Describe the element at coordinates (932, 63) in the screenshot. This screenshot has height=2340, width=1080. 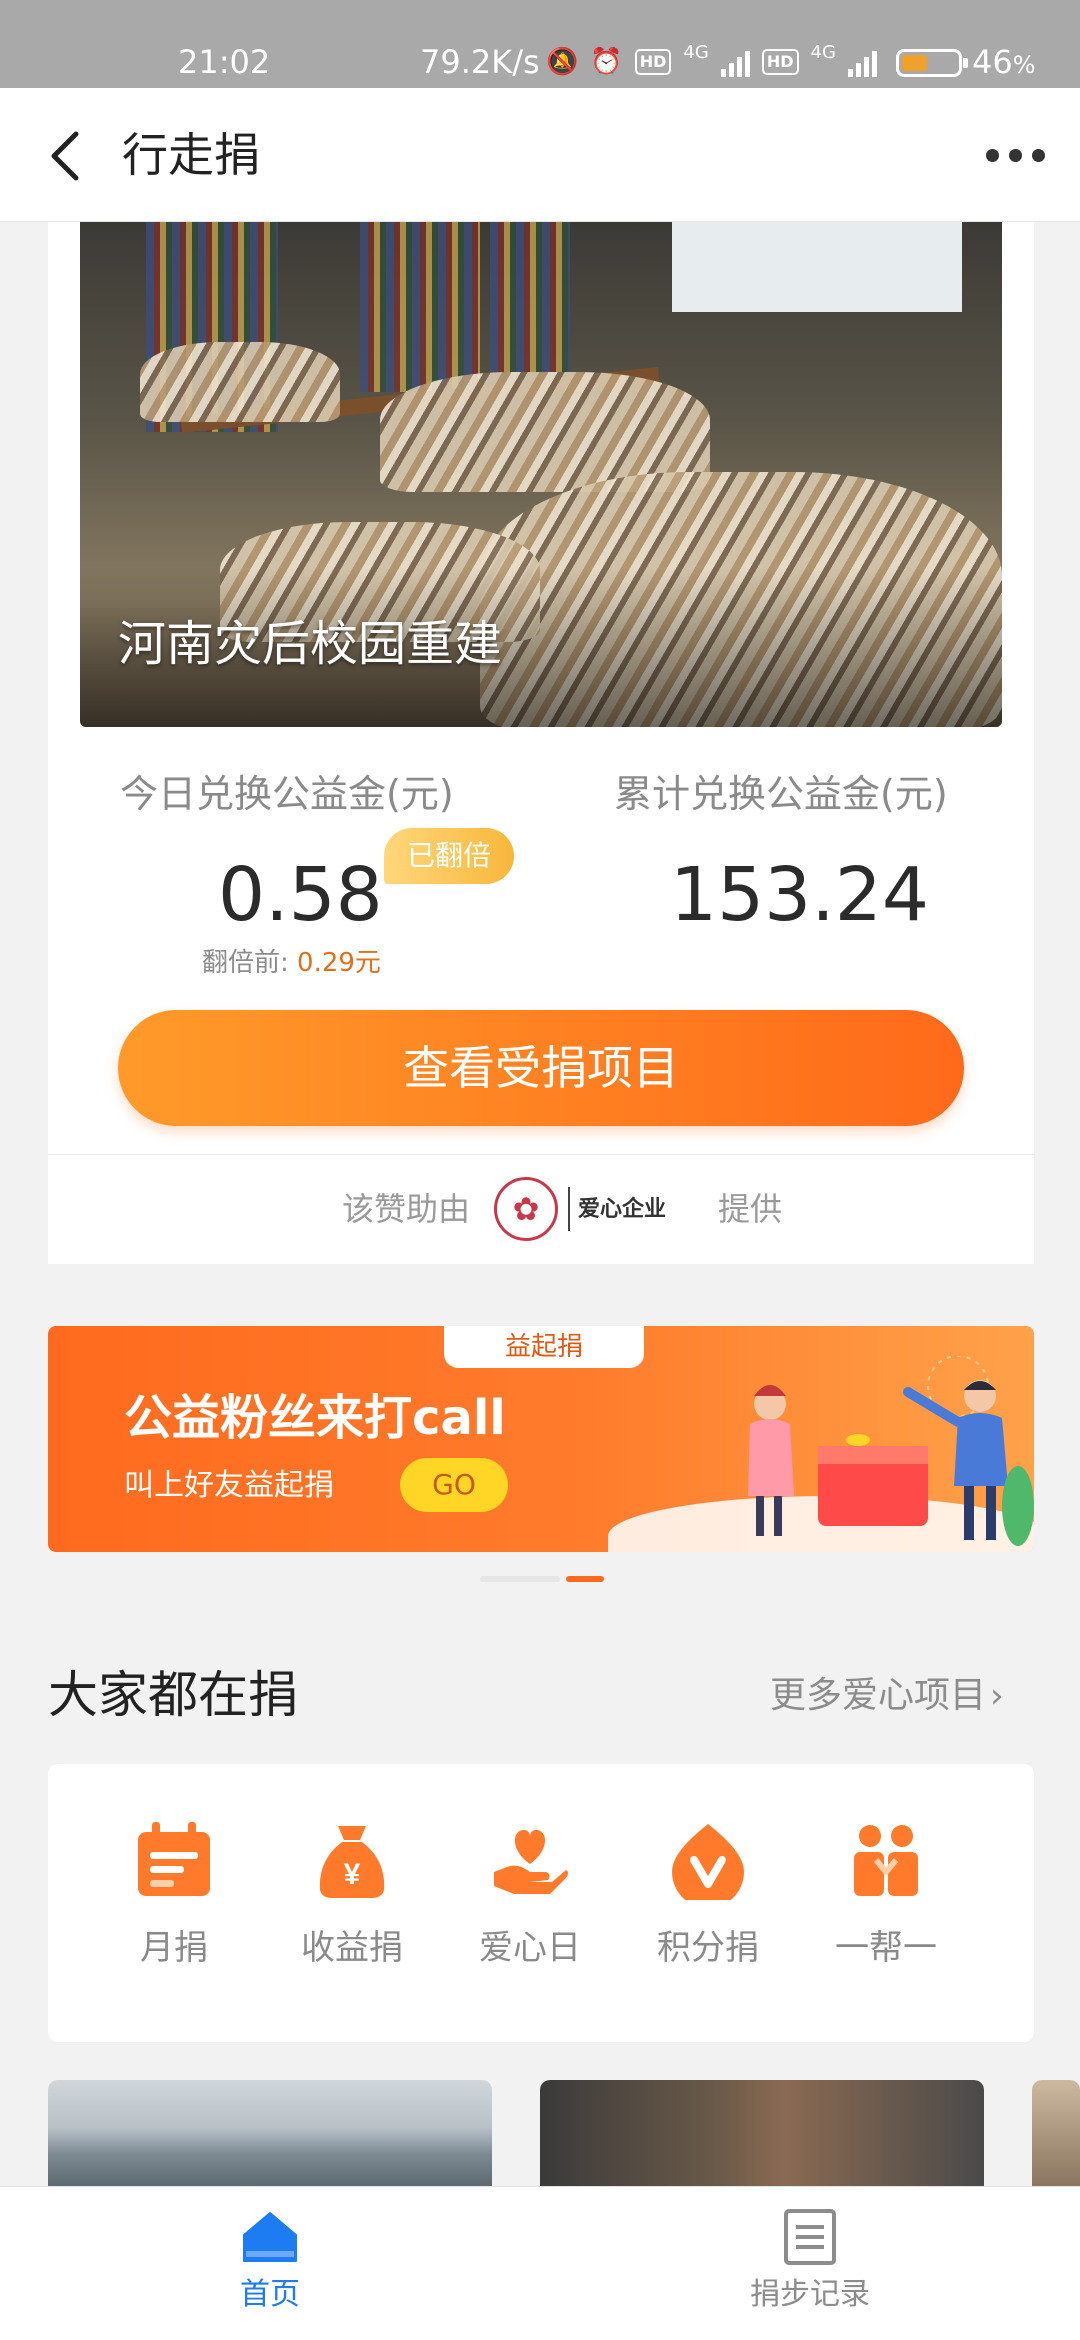
I see `battery-icon` at that location.